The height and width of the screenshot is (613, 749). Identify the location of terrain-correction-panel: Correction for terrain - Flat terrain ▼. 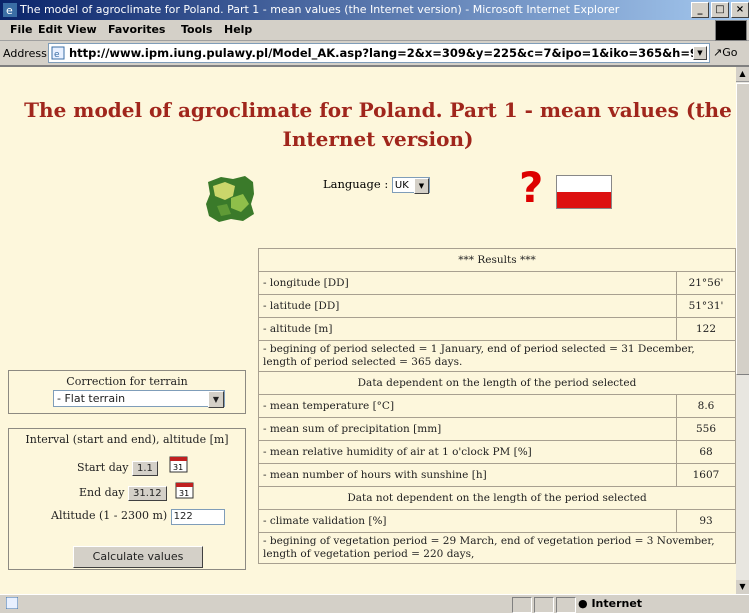
(127, 392).